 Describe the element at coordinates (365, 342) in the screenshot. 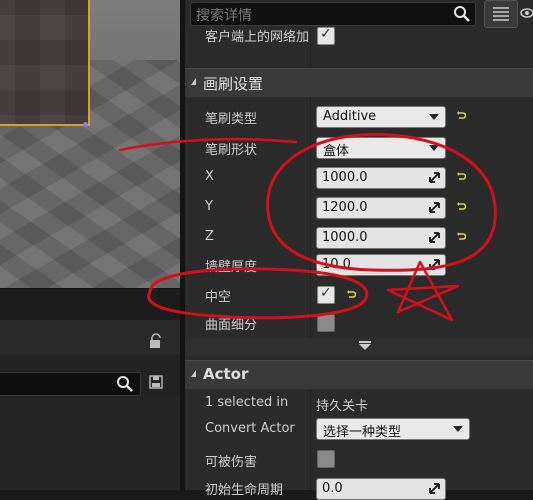

I see `expand-bar-icon` at that location.